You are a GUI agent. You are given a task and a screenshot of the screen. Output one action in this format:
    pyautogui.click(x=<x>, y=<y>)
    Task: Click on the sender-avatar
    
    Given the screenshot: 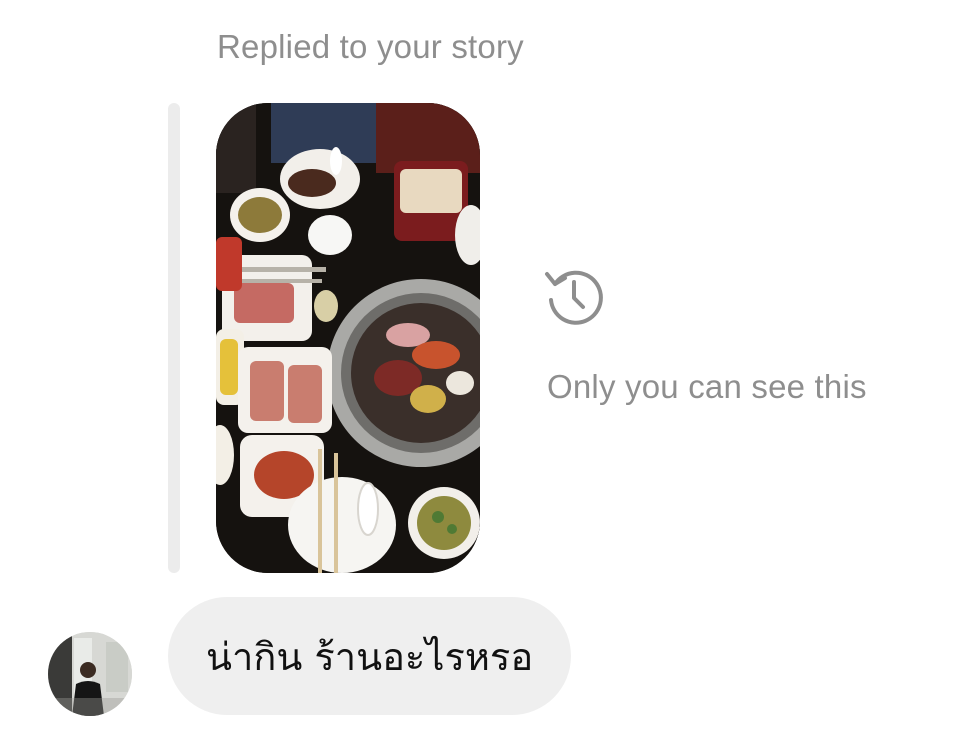 What is the action you would take?
    pyautogui.click(x=90, y=674)
    